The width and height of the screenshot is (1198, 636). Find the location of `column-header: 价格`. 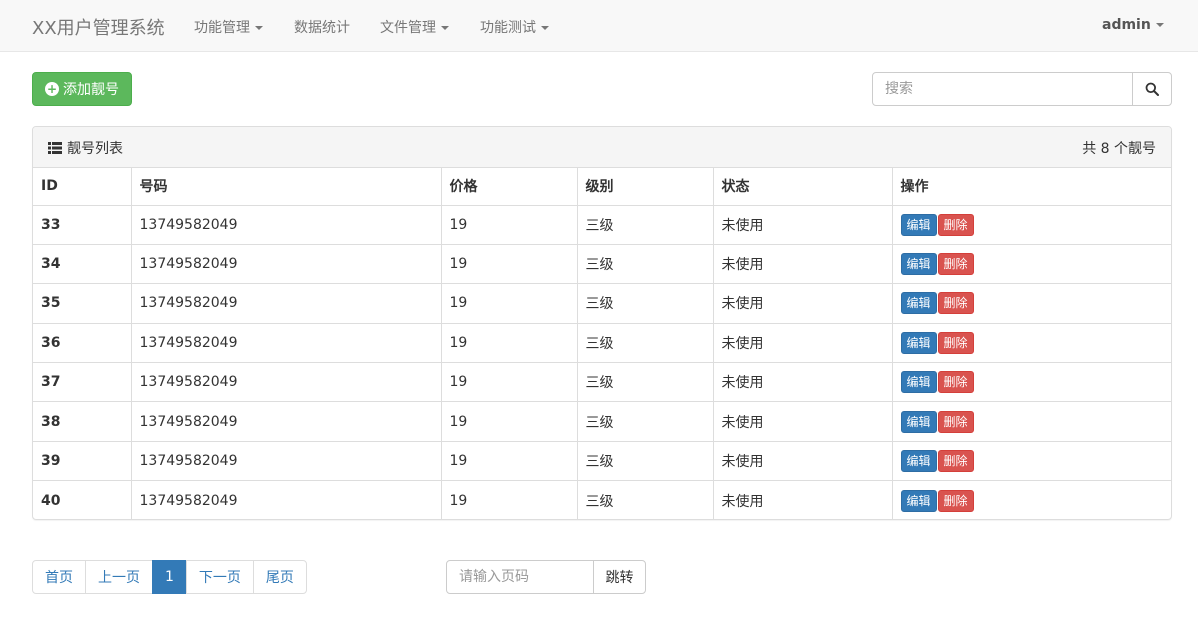

column-header: 价格 is located at coordinates (509, 187).